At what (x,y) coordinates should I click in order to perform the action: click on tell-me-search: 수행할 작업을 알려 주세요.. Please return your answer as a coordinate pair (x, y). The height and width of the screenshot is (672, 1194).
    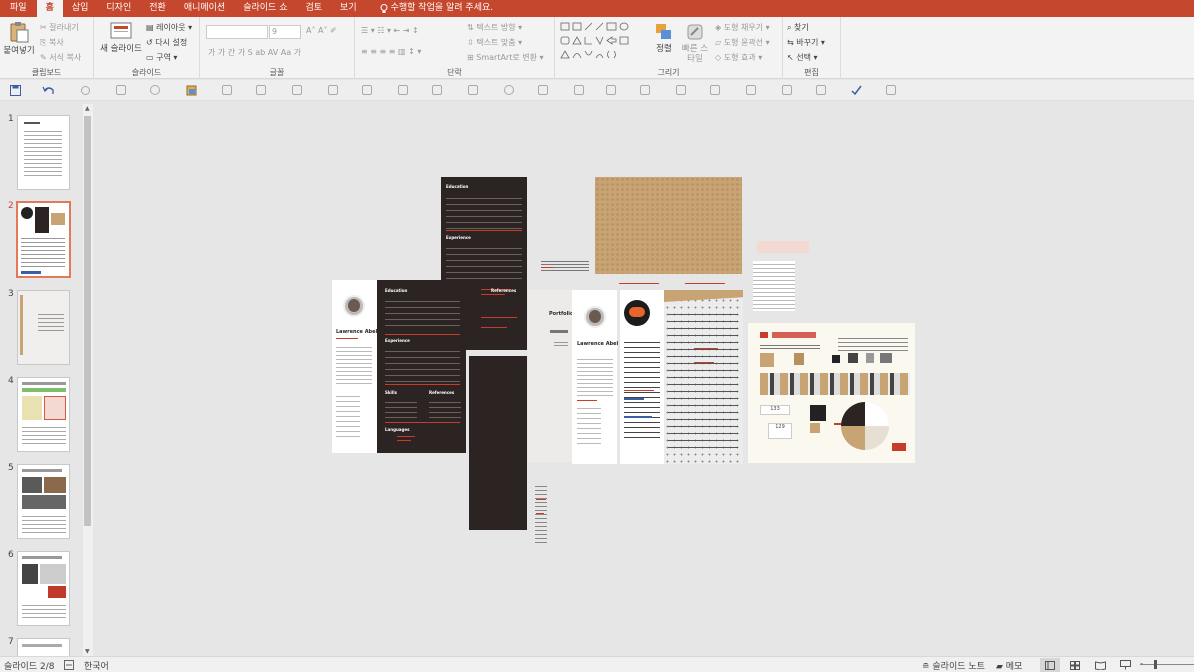
    Looking at the image, I should click on (436, 8).